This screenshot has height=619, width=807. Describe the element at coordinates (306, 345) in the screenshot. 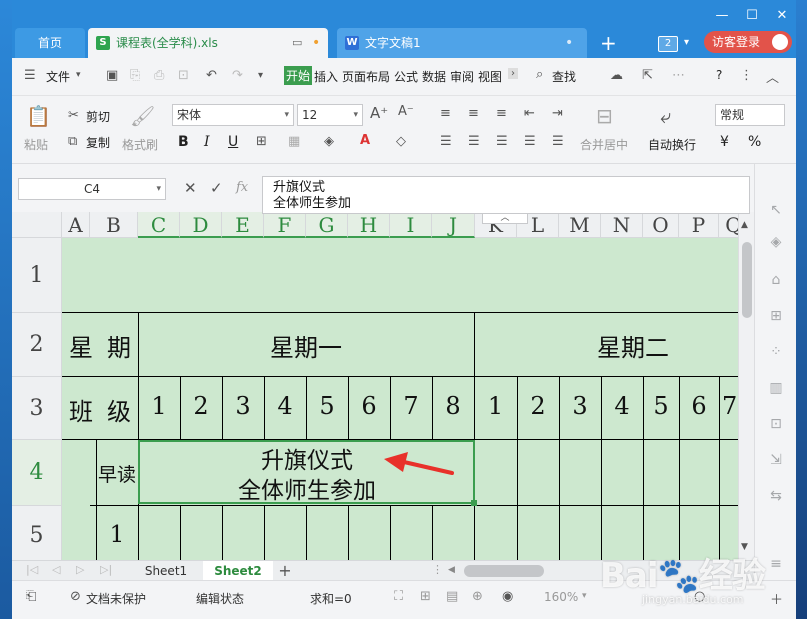

I see `cell-c2-merged: 星期一` at that location.